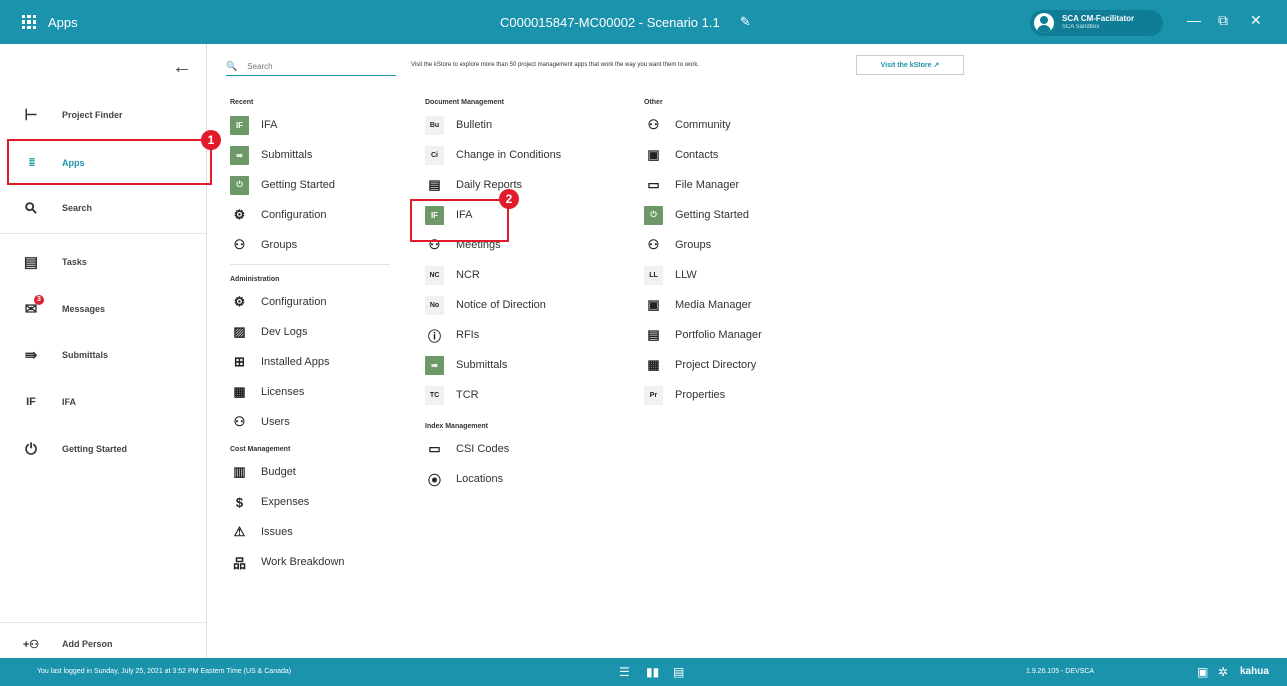 Image resolution: width=1287 pixels, height=686 pixels. Describe the element at coordinates (310, 422) in the screenshot. I see `app-link-users: ⚇ Users` at that location.